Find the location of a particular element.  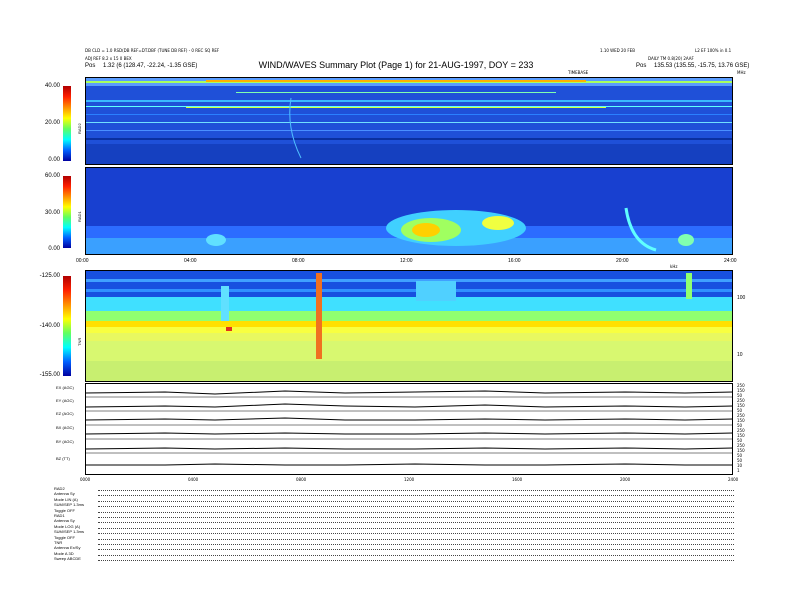

rad1-ylabel: RAD1 is located at coordinates (79, 216).